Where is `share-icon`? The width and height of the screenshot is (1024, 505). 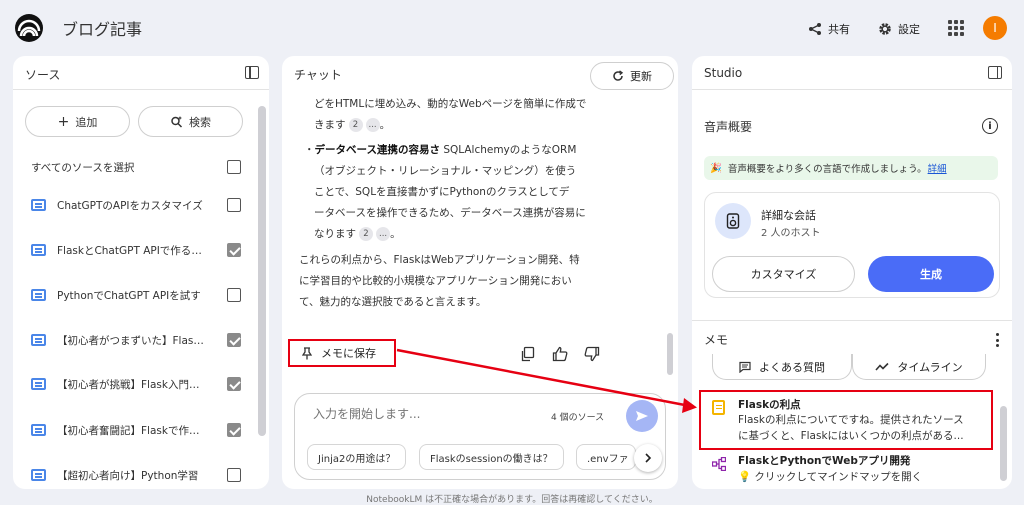
share-icon is located at coordinates (815, 29).